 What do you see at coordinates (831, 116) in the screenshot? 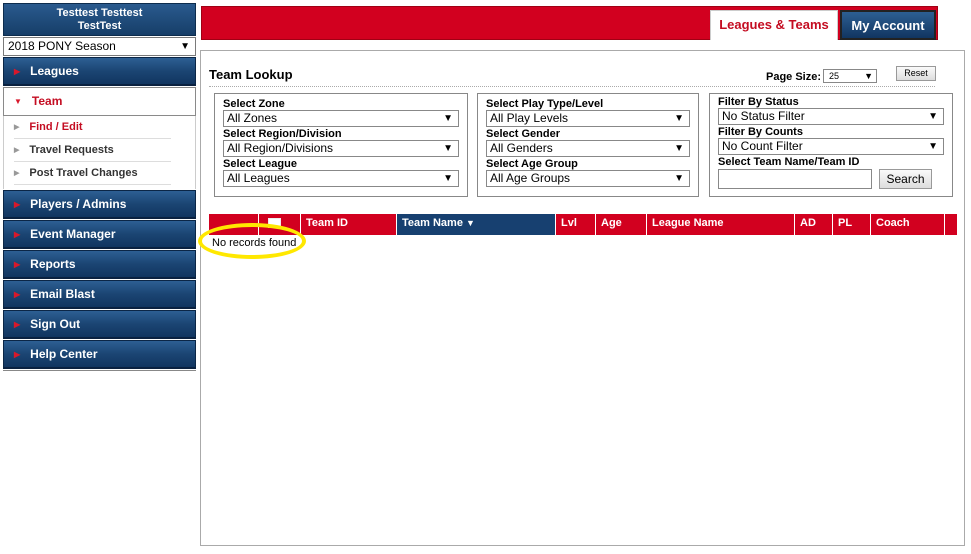
I see `status-select: No Status Filter ▼` at bounding box center [831, 116].